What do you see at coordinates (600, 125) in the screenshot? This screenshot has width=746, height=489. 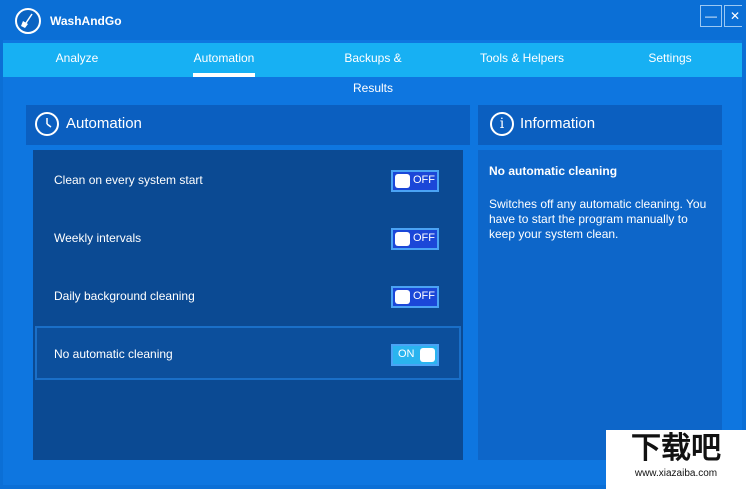 I see `information-panel-header: i Information` at bounding box center [600, 125].